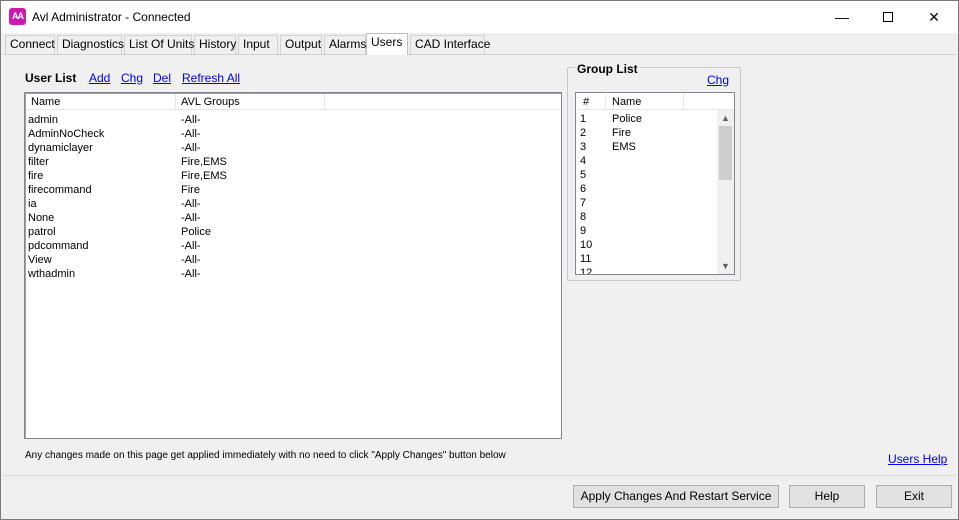  What do you see at coordinates (90, 44) in the screenshot?
I see `tab-diagnostics: Diagnostics` at bounding box center [90, 44].